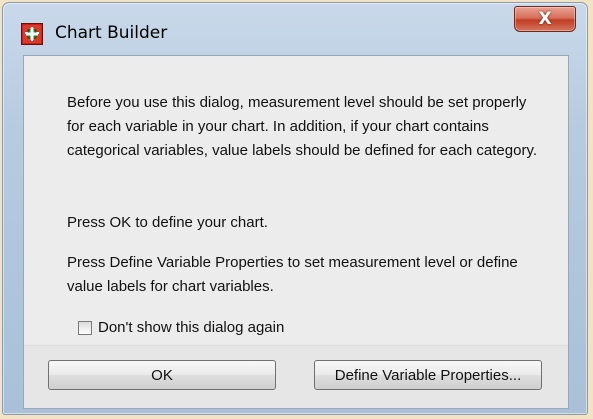 The image size is (593, 419). I want to click on close-button: X, so click(545, 19).